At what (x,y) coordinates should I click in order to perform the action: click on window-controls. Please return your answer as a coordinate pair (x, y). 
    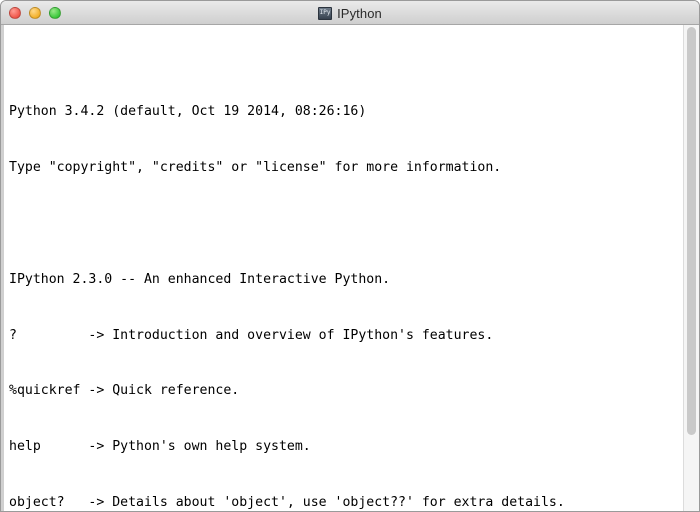
    Looking at the image, I should click on (35, 13).